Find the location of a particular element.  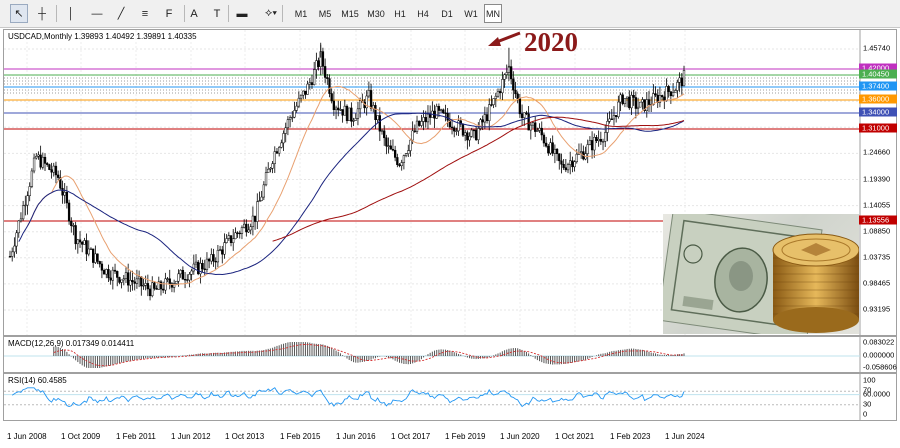

macd-chart is located at coordinates (432, 354).